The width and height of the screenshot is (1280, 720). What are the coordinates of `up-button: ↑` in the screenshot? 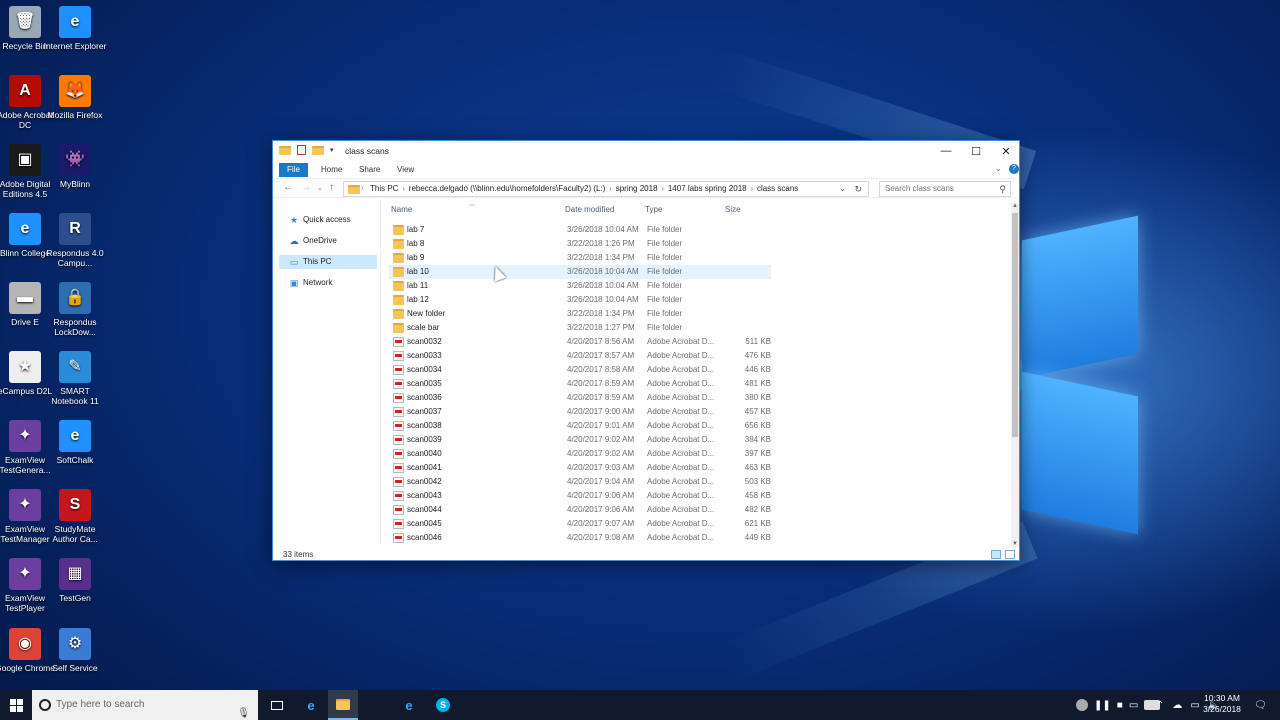 It's located at (331, 187).